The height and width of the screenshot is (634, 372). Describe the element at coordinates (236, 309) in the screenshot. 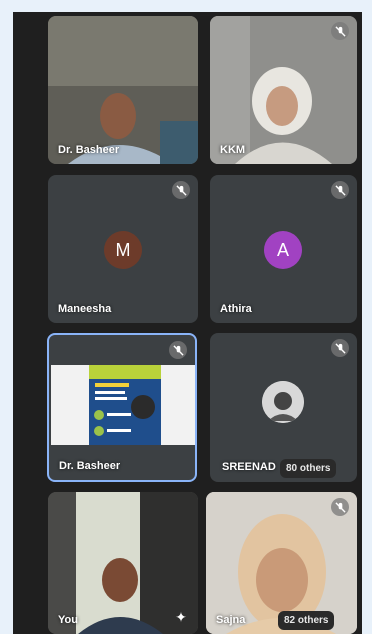

I see `participant-name: Athira` at that location.